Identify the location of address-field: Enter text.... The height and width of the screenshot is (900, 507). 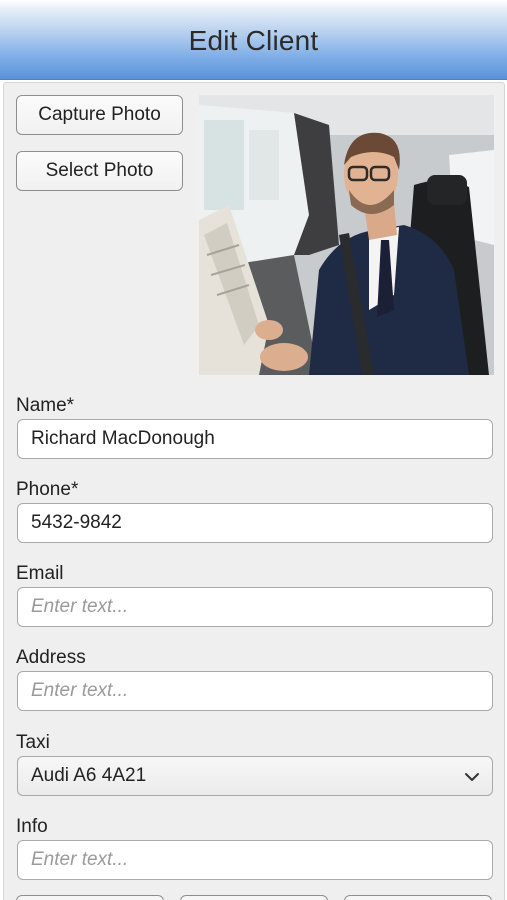
(255, 691).